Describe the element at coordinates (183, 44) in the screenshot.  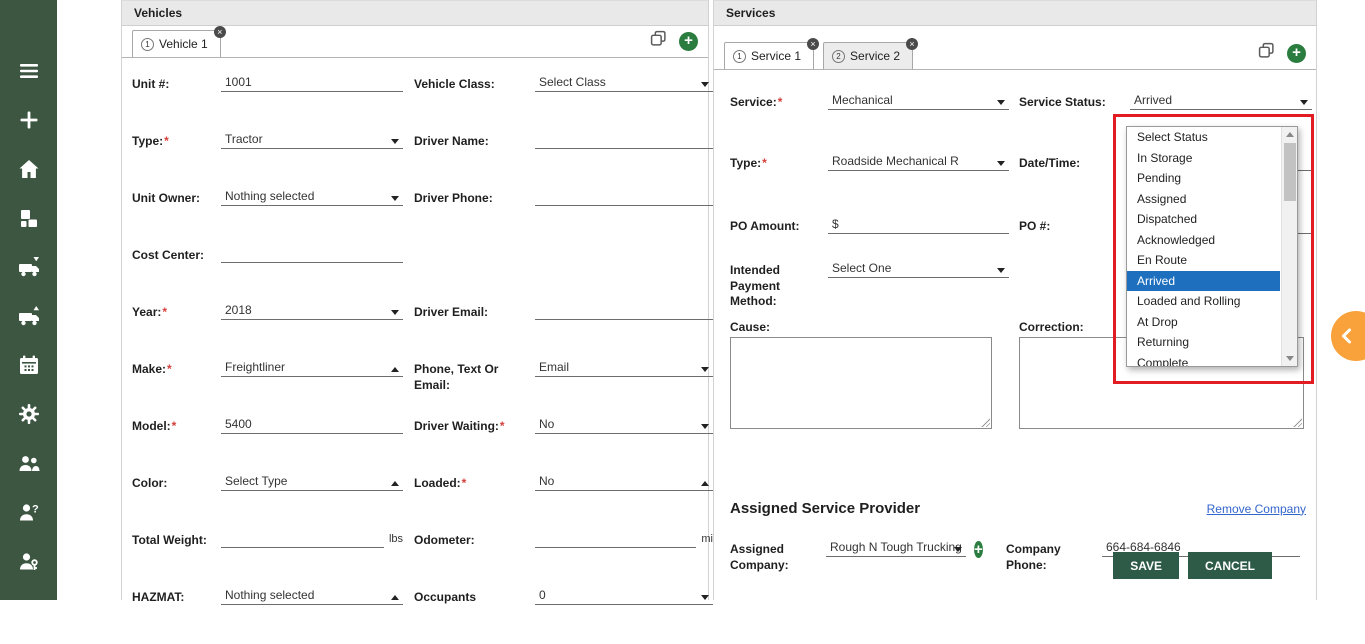
I see `tab-label: Vehicle 1` at that location.